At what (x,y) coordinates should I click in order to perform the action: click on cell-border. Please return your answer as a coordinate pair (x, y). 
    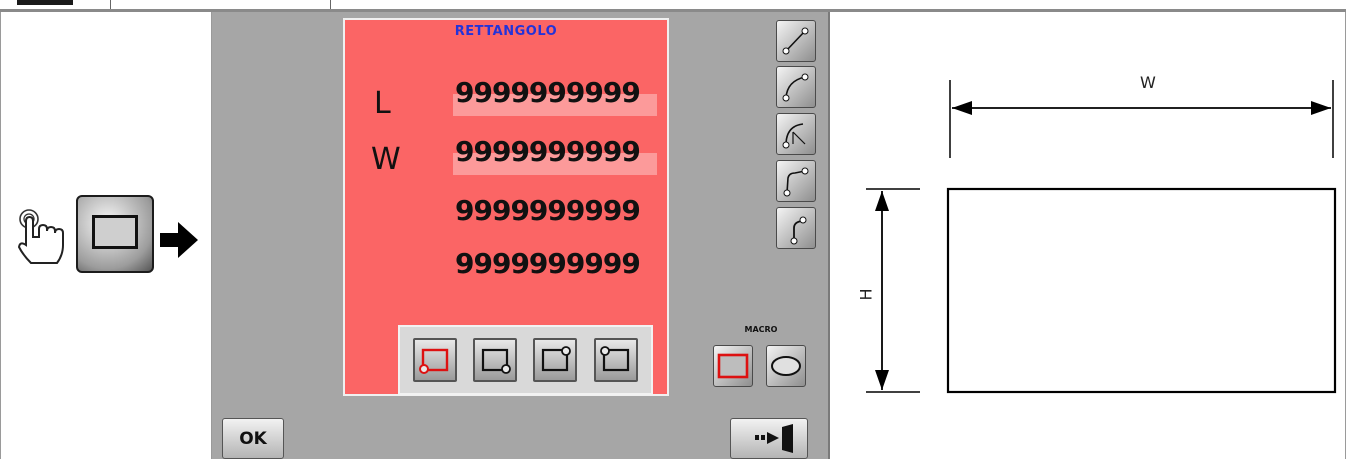
    Looking at the image, I should click on (0, 235).